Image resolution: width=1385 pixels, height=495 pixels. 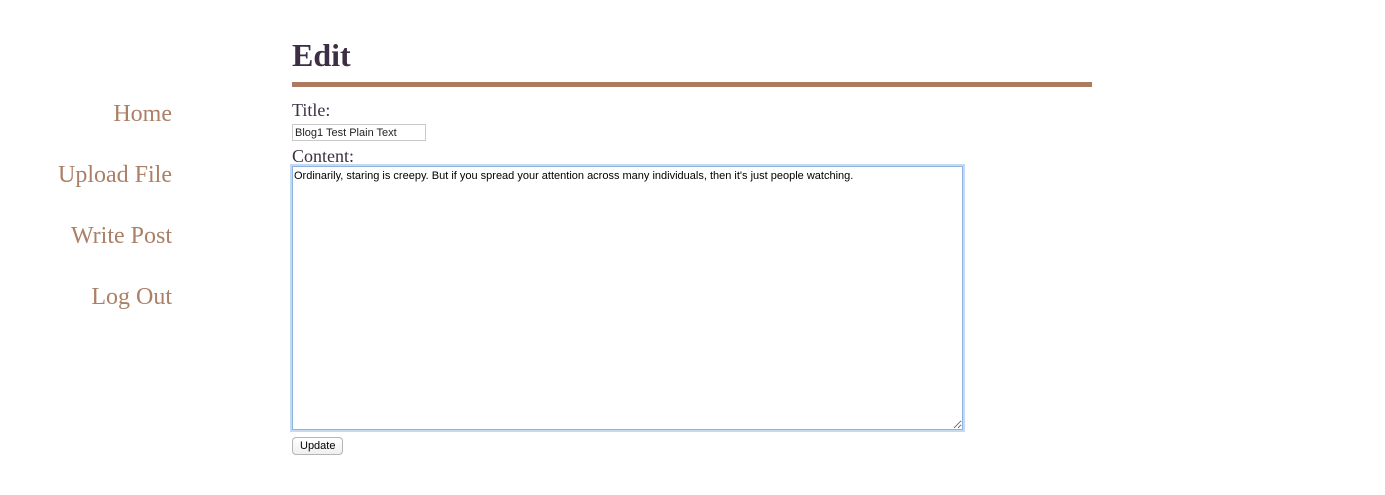 What do you see at coordinates (86, 205) in the screenshot?
I see `sidebar-nav: Home Upload File Write Post Log Out` at bounding box center [86, 205].